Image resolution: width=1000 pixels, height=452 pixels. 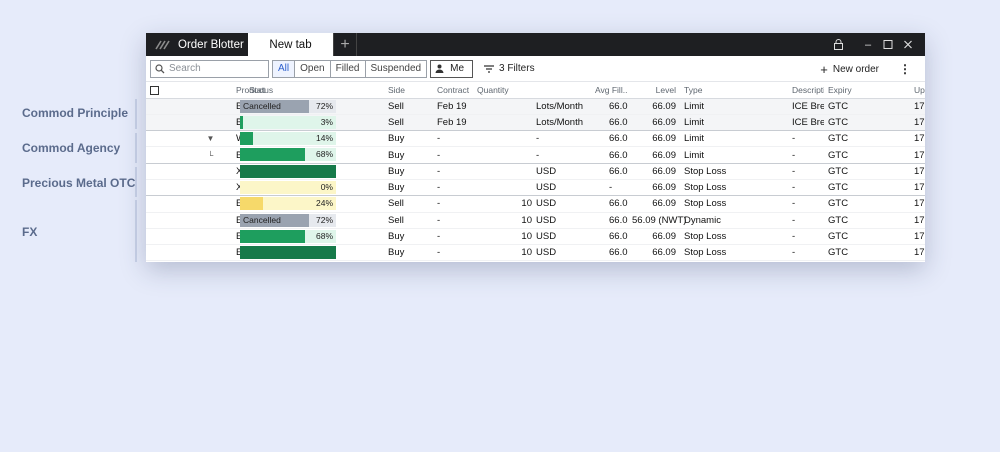 What do you see at coordinates (312, 220) in the screenshot?
I see `status-cell: Cancelled 72%` at bounding box center [312, 220].